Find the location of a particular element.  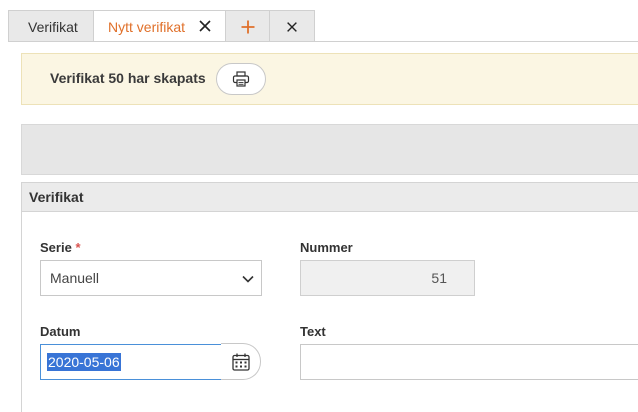

tab-bar: Verifikat Nytt verifikat is located at coordinates (161, 26).